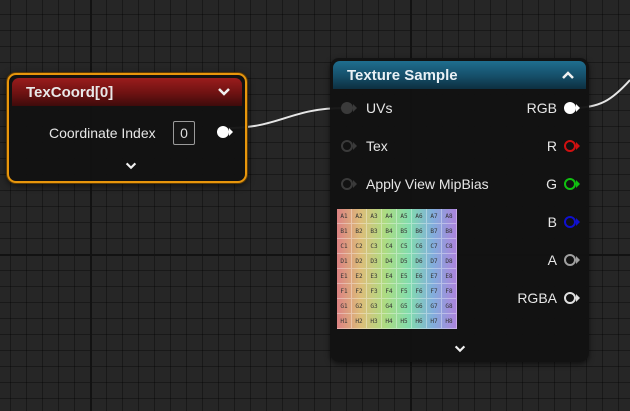 This screenshot has width=630, height=411. Describe the element at coordinates (374, 216) in the screenshot. I see `texture-preview-cell: A3` at that location.